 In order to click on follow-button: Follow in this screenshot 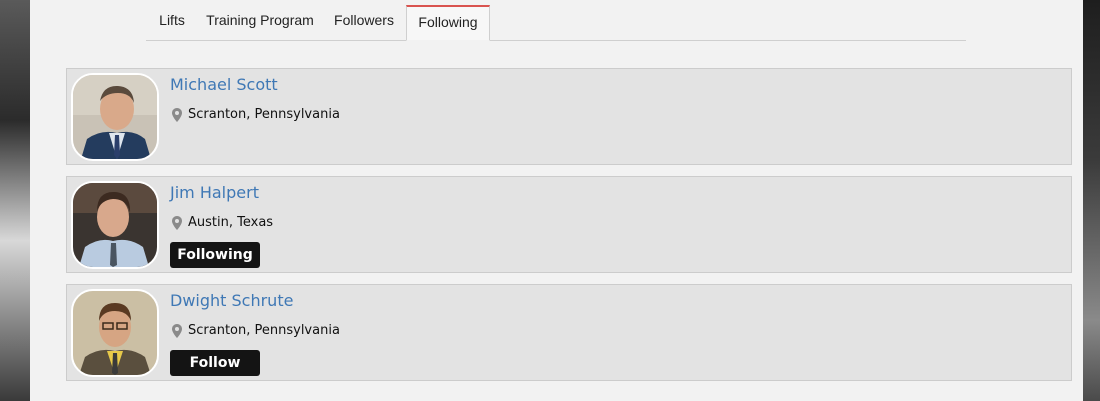, I will do `click(215, 363)`.